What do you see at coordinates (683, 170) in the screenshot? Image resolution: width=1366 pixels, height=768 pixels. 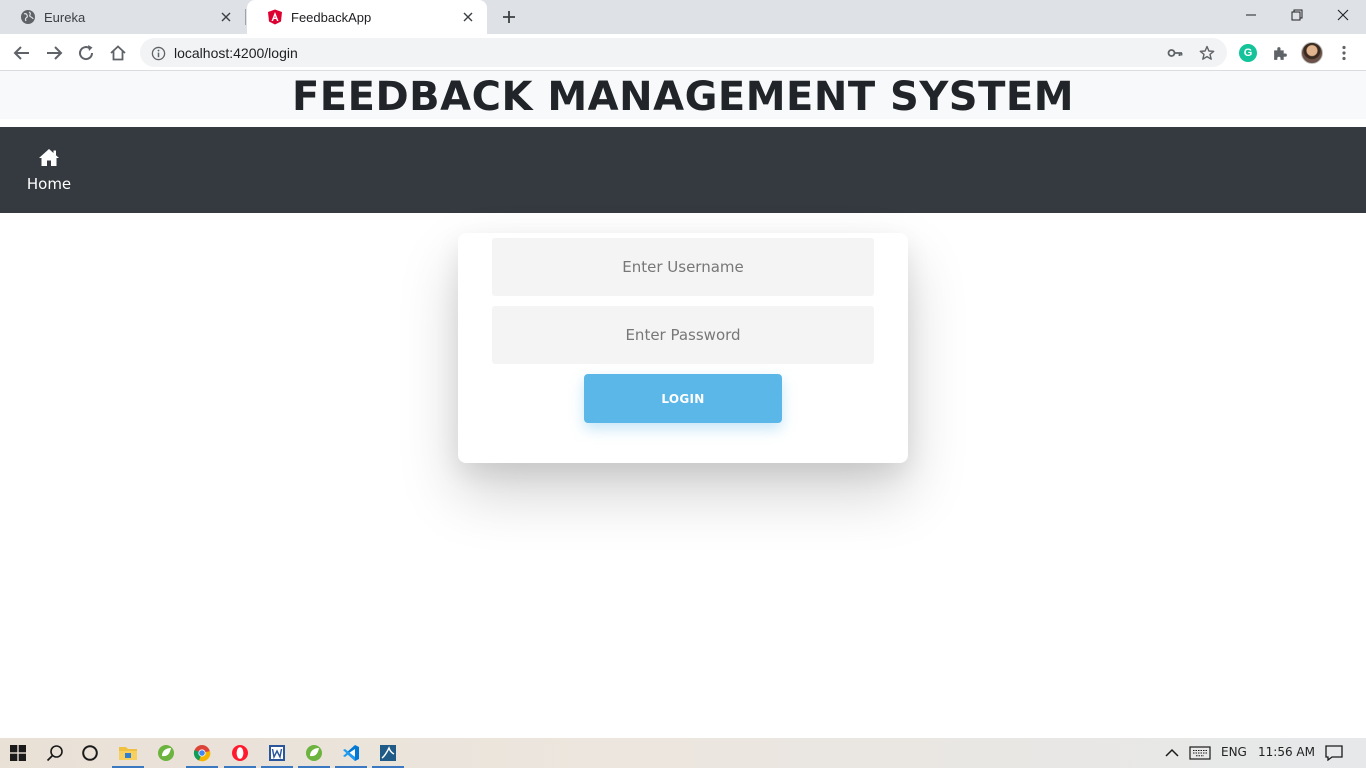 I see `top-navbar: Home` at bounding box center [683, 170].